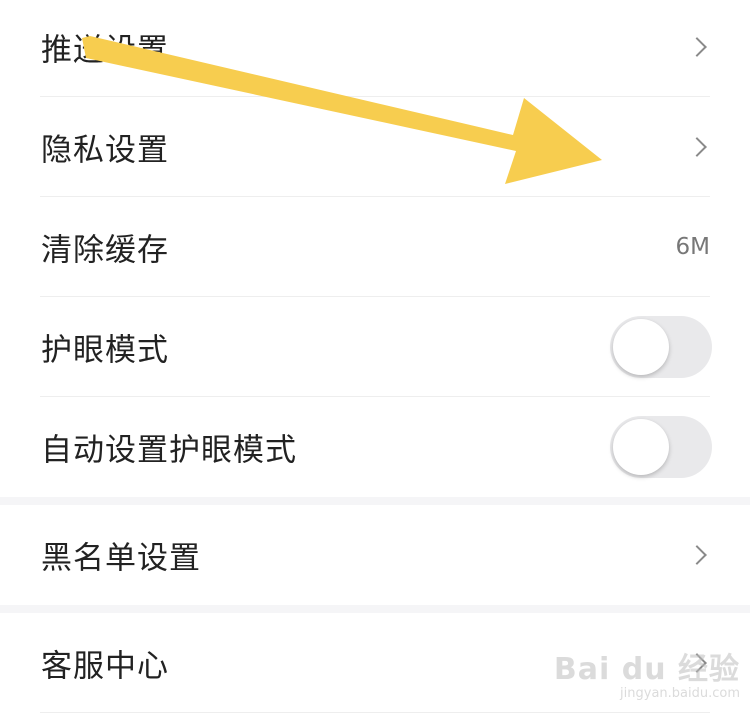  What do you see at coordinates (692, 246) in the screenshot?
I see `cache-size-value: 6M` at bounding box center [692, 246].